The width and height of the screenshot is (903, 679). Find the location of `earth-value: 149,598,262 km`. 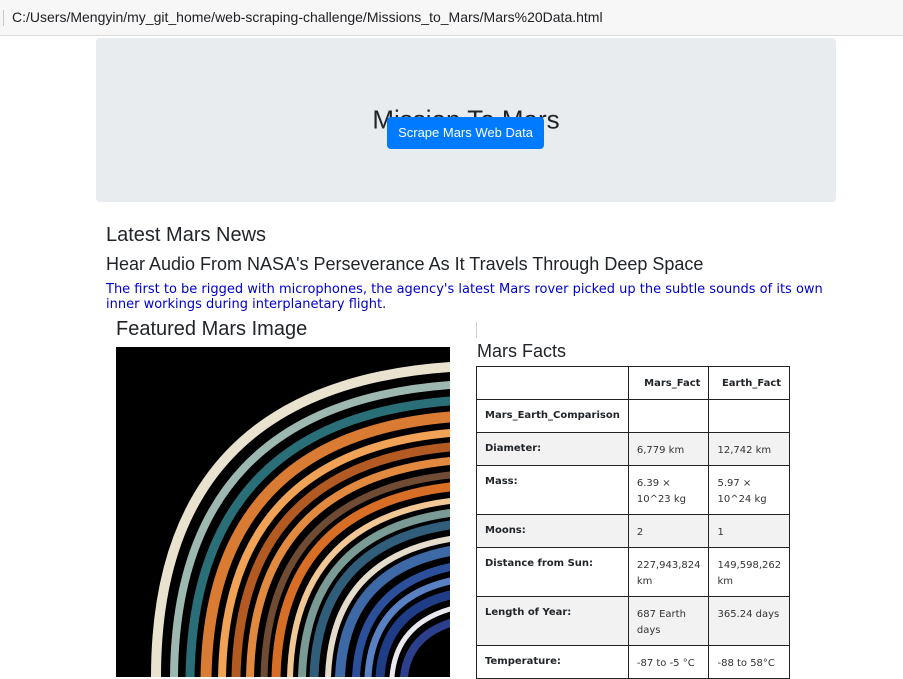

earth-value: 149,598,262 km is located at coordinates (749, 572).